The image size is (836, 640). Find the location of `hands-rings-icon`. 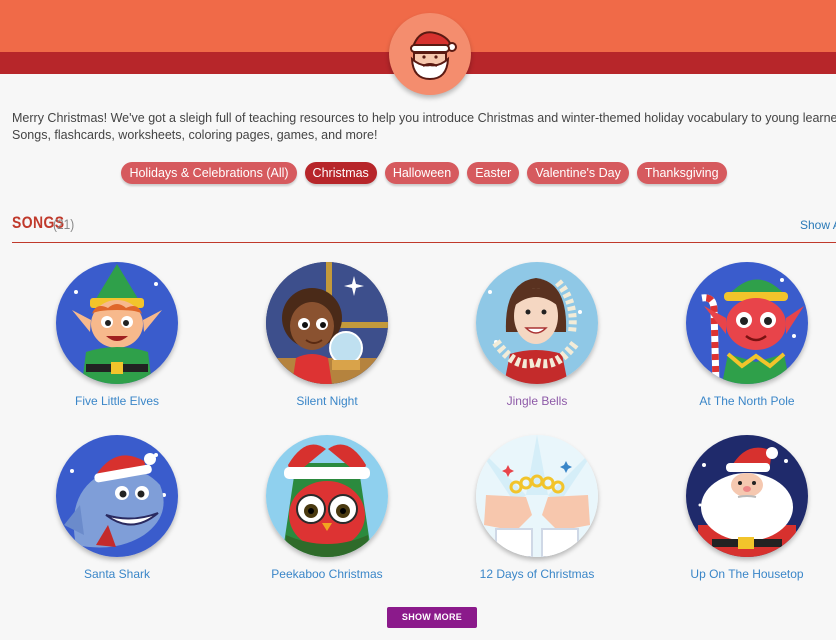

hands-rings-icon is located at coordinates (537, 496).